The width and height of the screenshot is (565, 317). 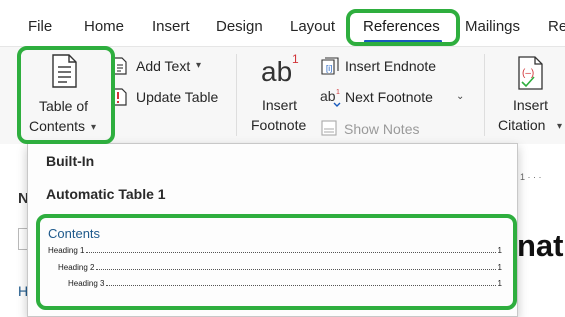 I want to click on toc-button-highlight, so click(x=66, y=95).